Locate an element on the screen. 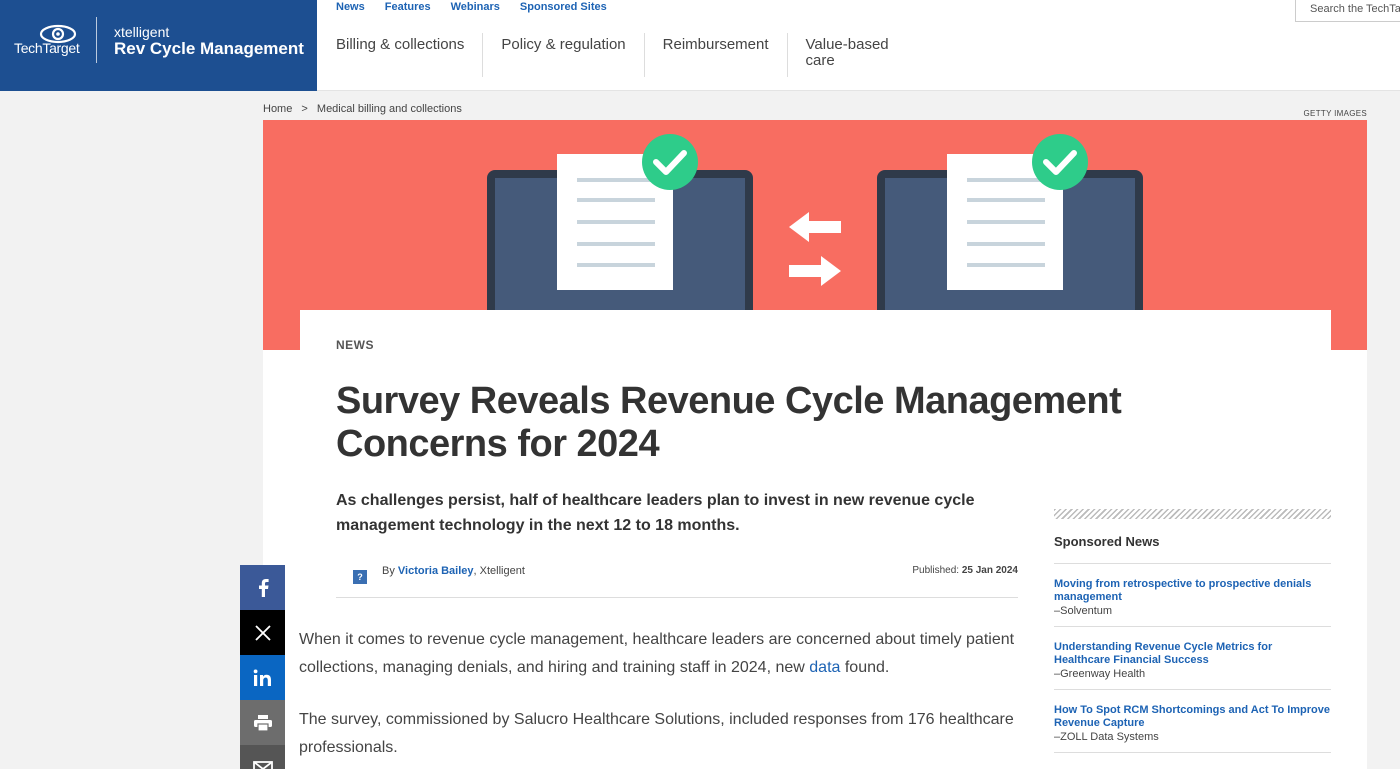  swap-arrows-icon is located at coordinates (815, 249).